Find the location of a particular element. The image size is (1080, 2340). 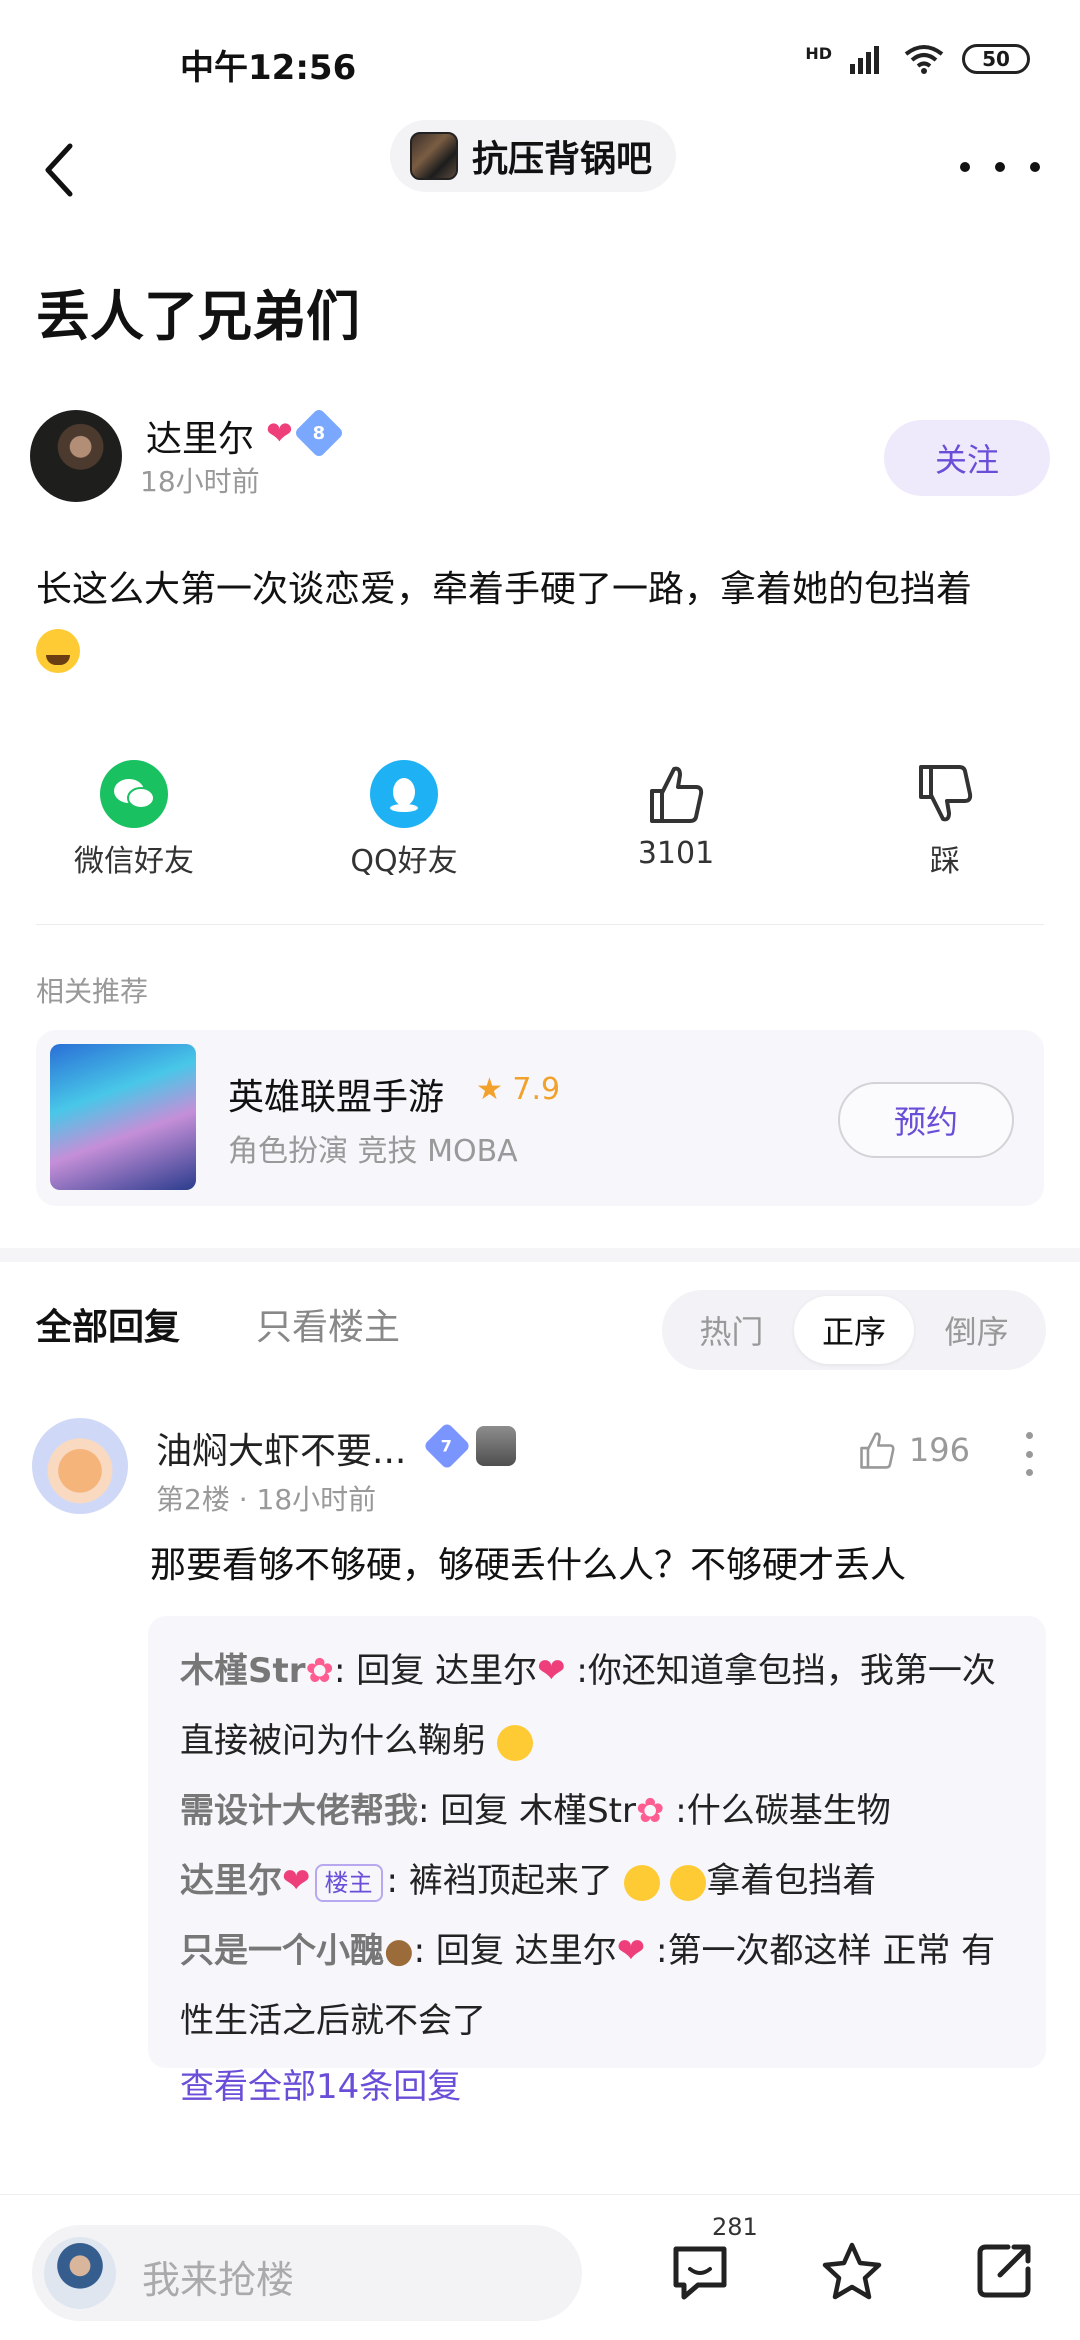

game-tags: 角色扮演 竞技 MOBA is located at coordinates (373, 1151).